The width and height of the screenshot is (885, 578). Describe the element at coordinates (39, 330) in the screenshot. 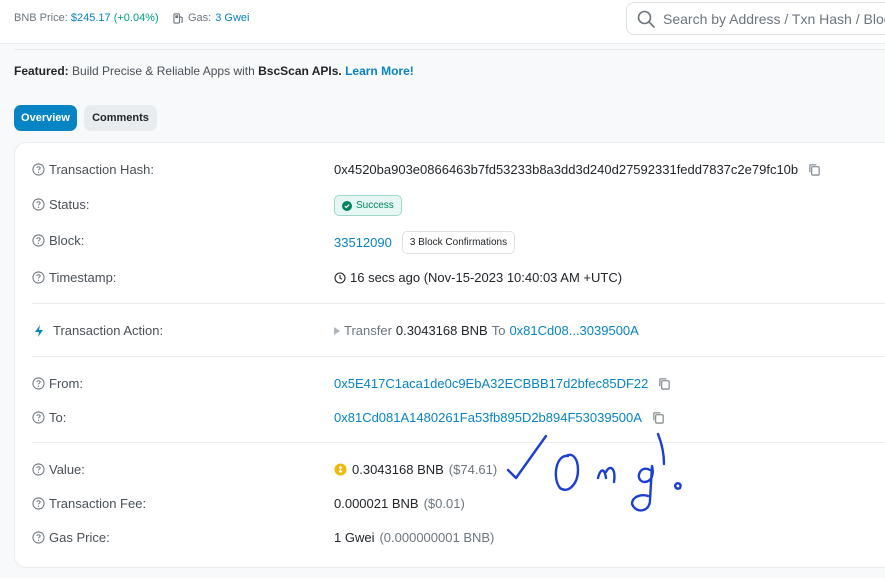

I see `lightning-icon` at that location.